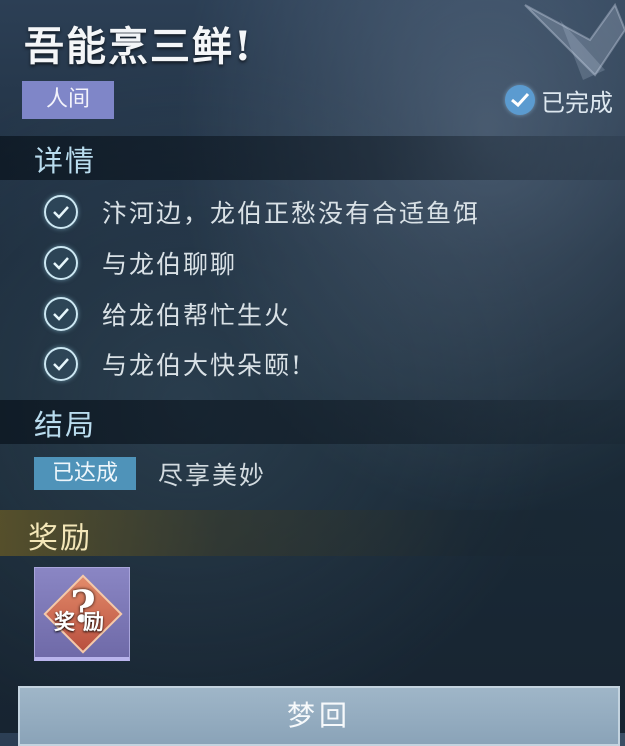 The width and height of the screenshot is (625, 746). What do you see at coordinates (197, 315) in the screenshot?
I see `task-text: 给龙伯帮忙生火` at bounding box center [197, 315].